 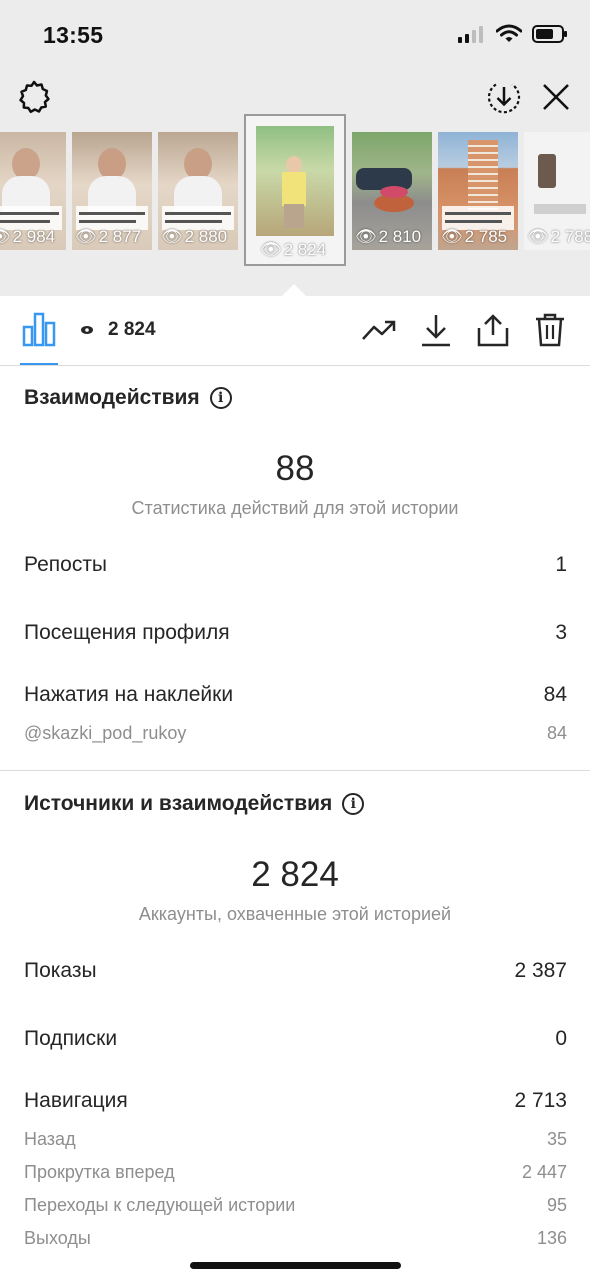 What do you see at coordinates (295, 914) in the screenshot?
I see `sources-caption: Аккаунты, охваченные этой историей` at bounding box center [295, 914].